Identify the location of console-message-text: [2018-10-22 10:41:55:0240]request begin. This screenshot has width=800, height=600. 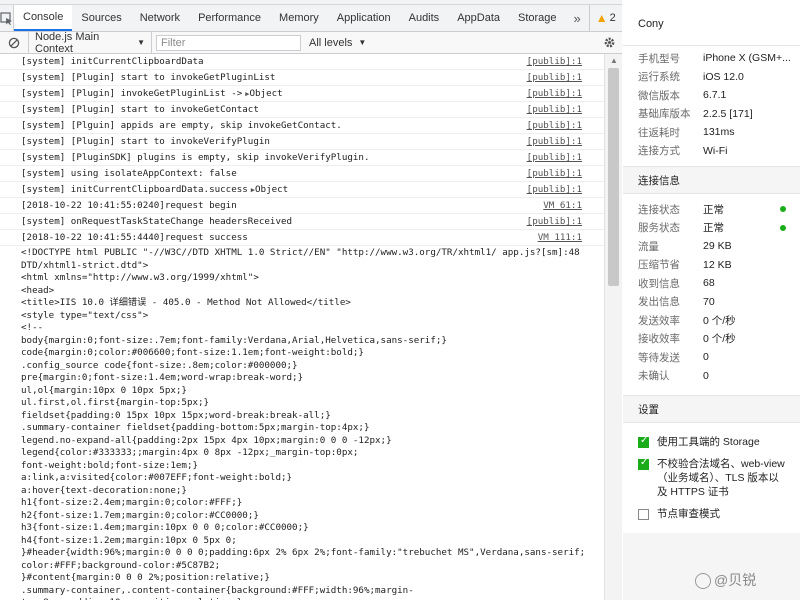
(129, 205).